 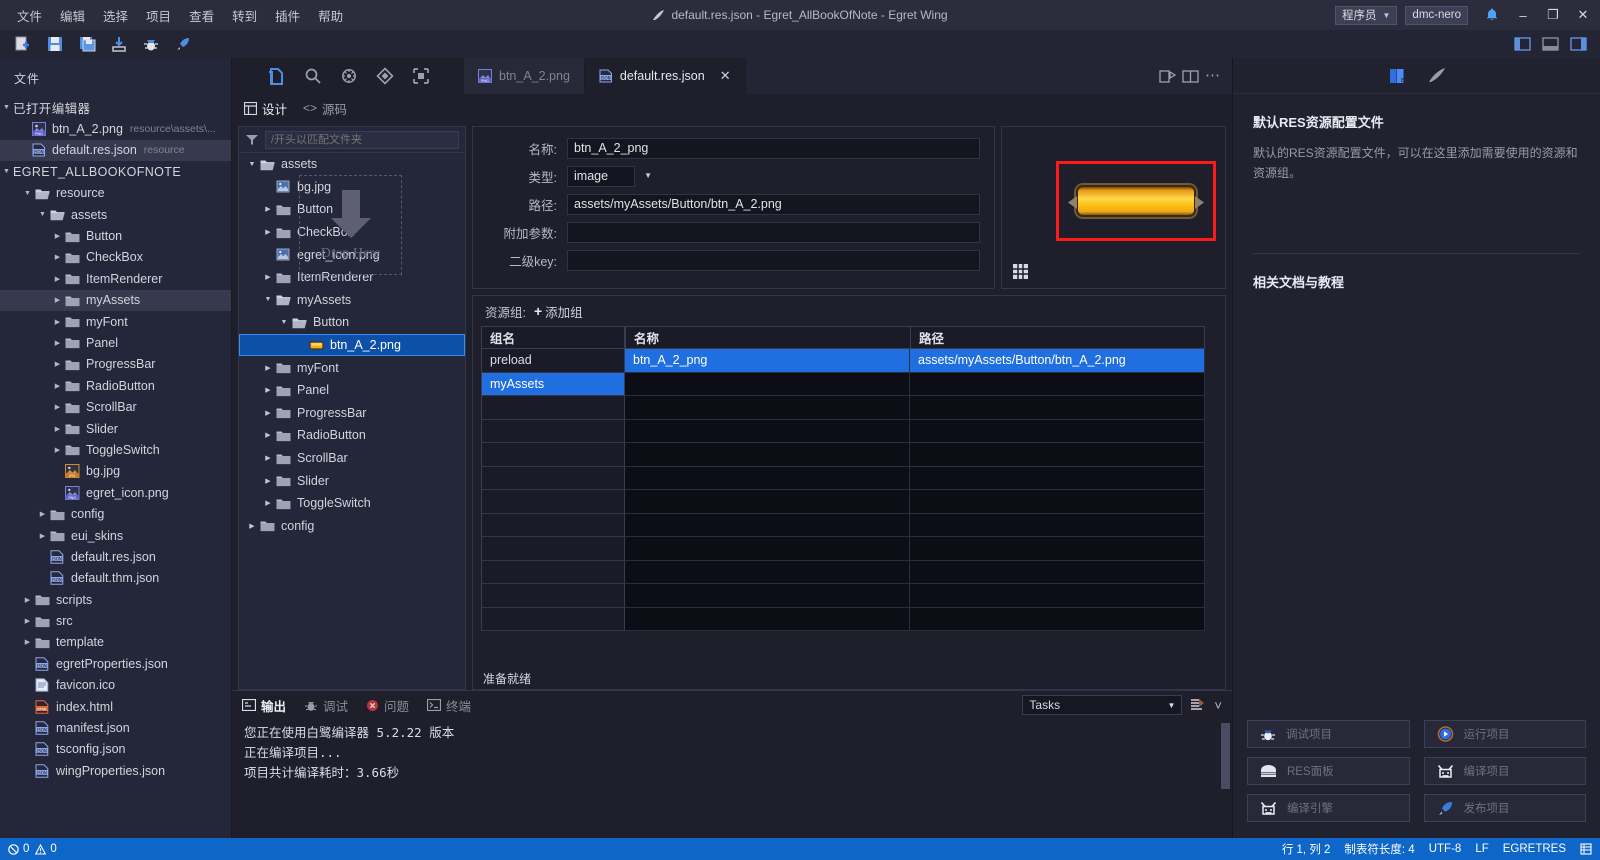 What do you see at coordinates (1504, 771) in the screenshot?
I see `compile-project-button: 编译项目` at bounding box center [1504, 771].